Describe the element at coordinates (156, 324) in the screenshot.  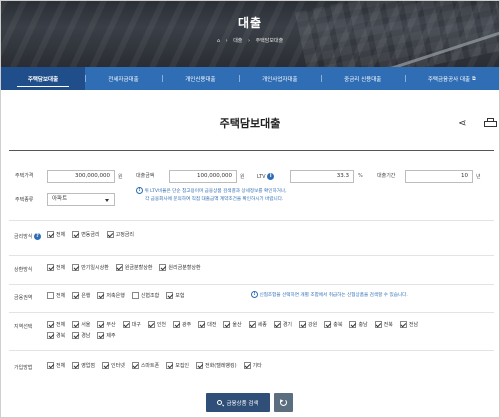
I see `region-option: 인천` at that location.